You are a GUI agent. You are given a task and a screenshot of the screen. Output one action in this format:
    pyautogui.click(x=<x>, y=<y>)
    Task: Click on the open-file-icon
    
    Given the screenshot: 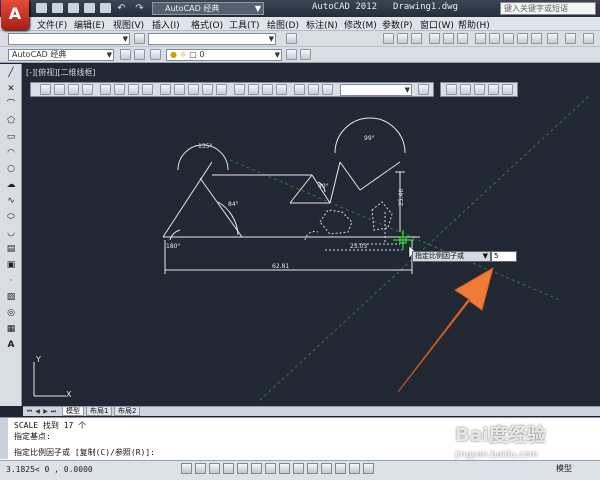 What is the action you would take?
    pyautogui.click(x=57, y=8)
    